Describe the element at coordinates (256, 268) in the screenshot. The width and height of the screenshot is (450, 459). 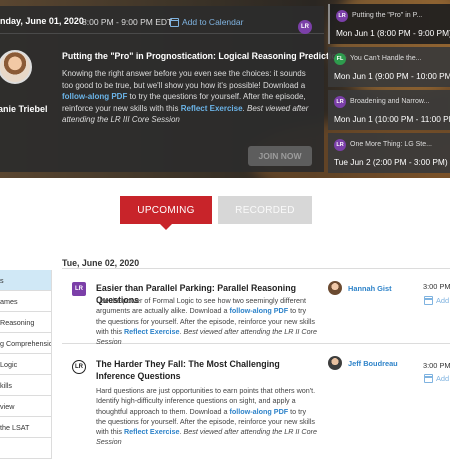
I see `divider` at that location.